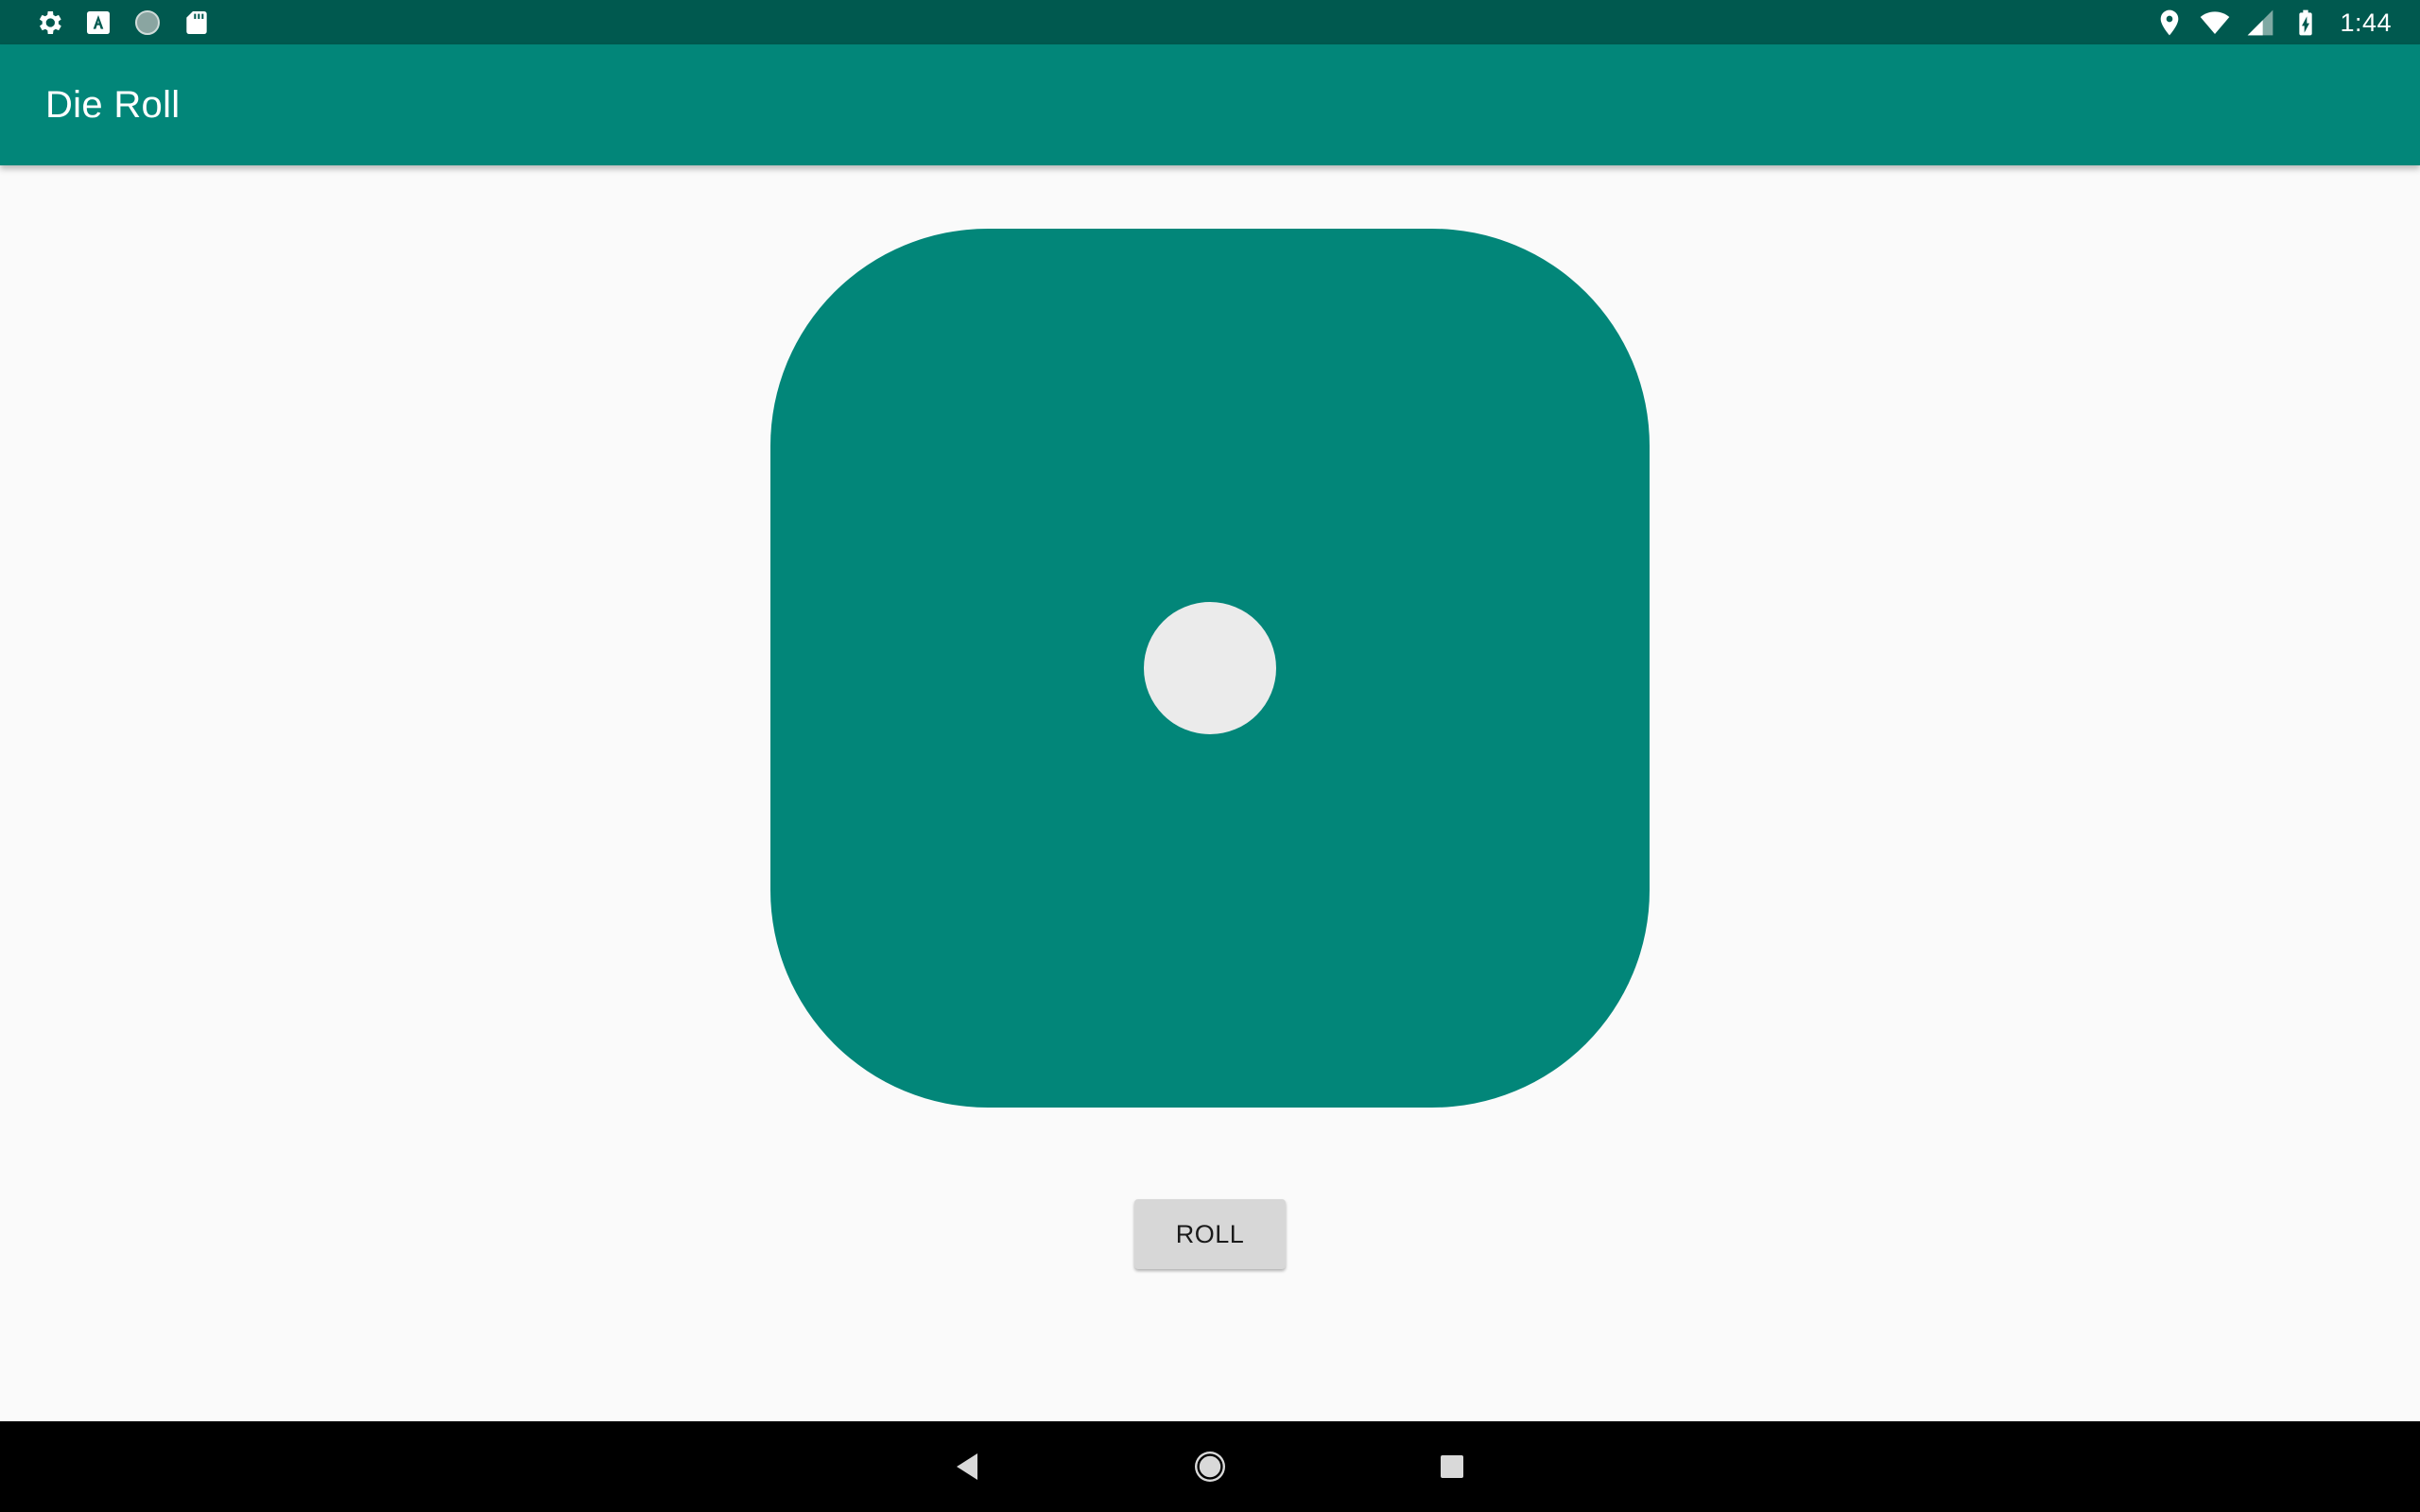 Image resolution: width=2420 pixels, height=1512 pixels. Describe the element at coordinates (147, 22) in the screenshot. I see `circle-icon` at that location.